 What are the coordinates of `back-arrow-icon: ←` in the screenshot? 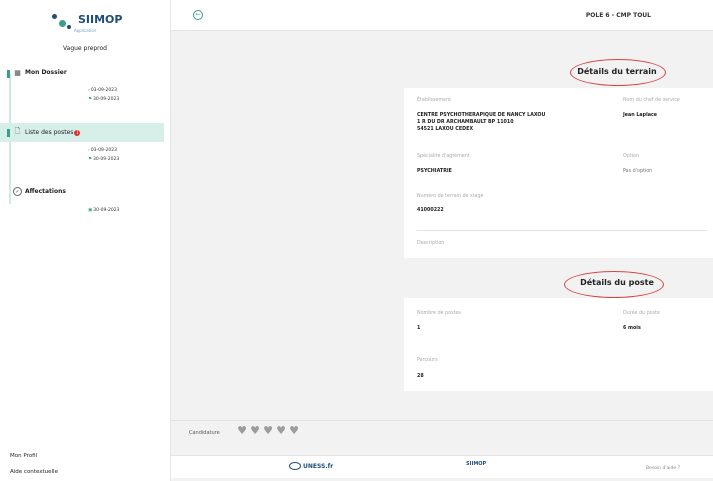 It's located at (198, 15).